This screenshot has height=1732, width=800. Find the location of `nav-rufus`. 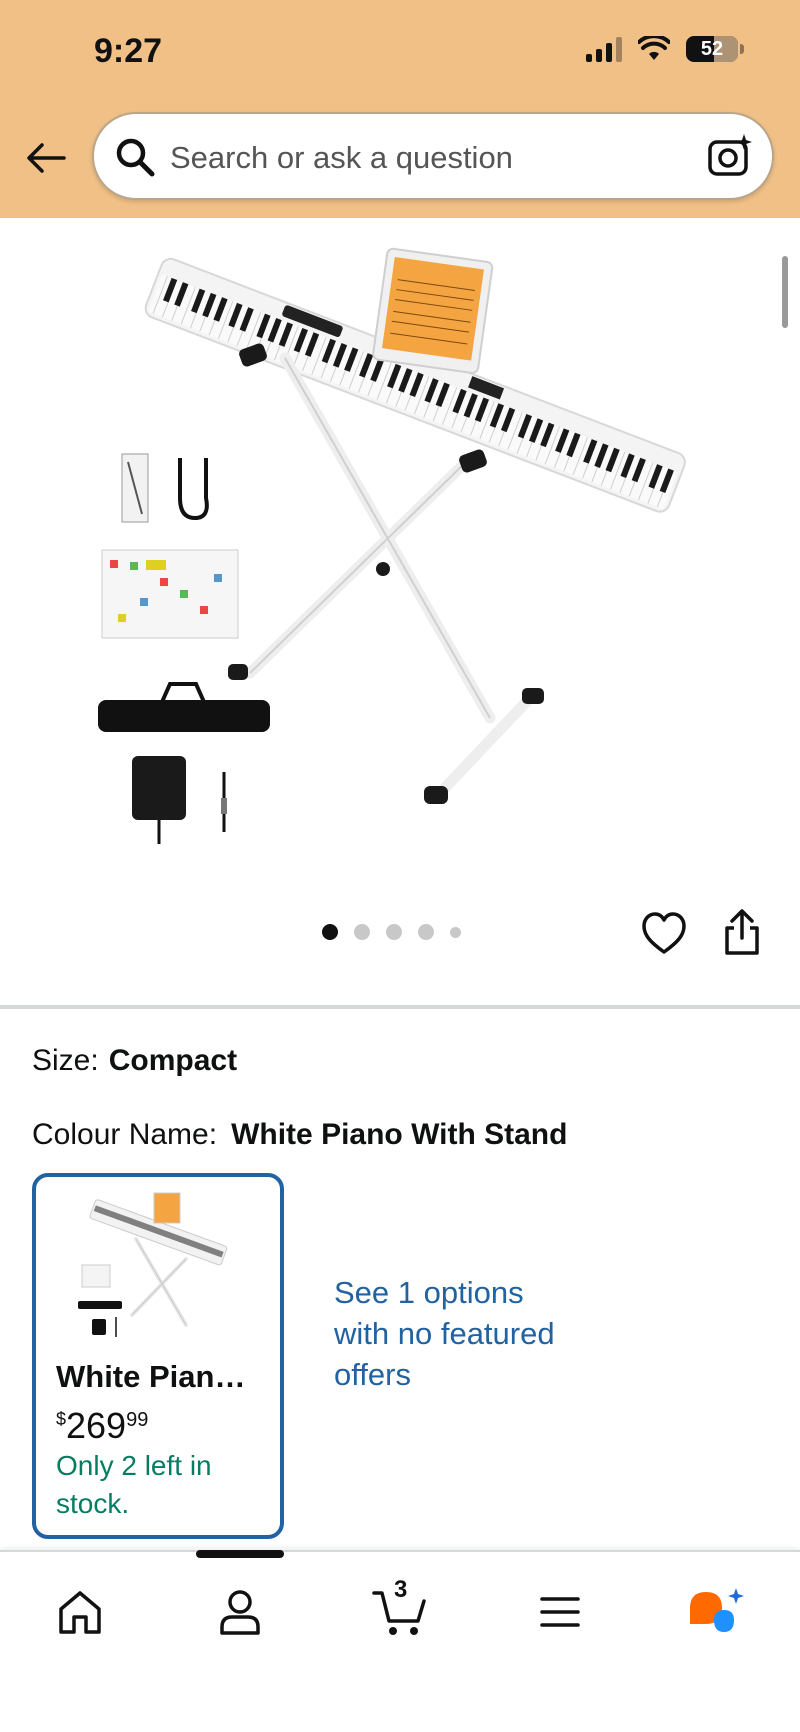

nav-rufus is located at coordinates (716, 1612).